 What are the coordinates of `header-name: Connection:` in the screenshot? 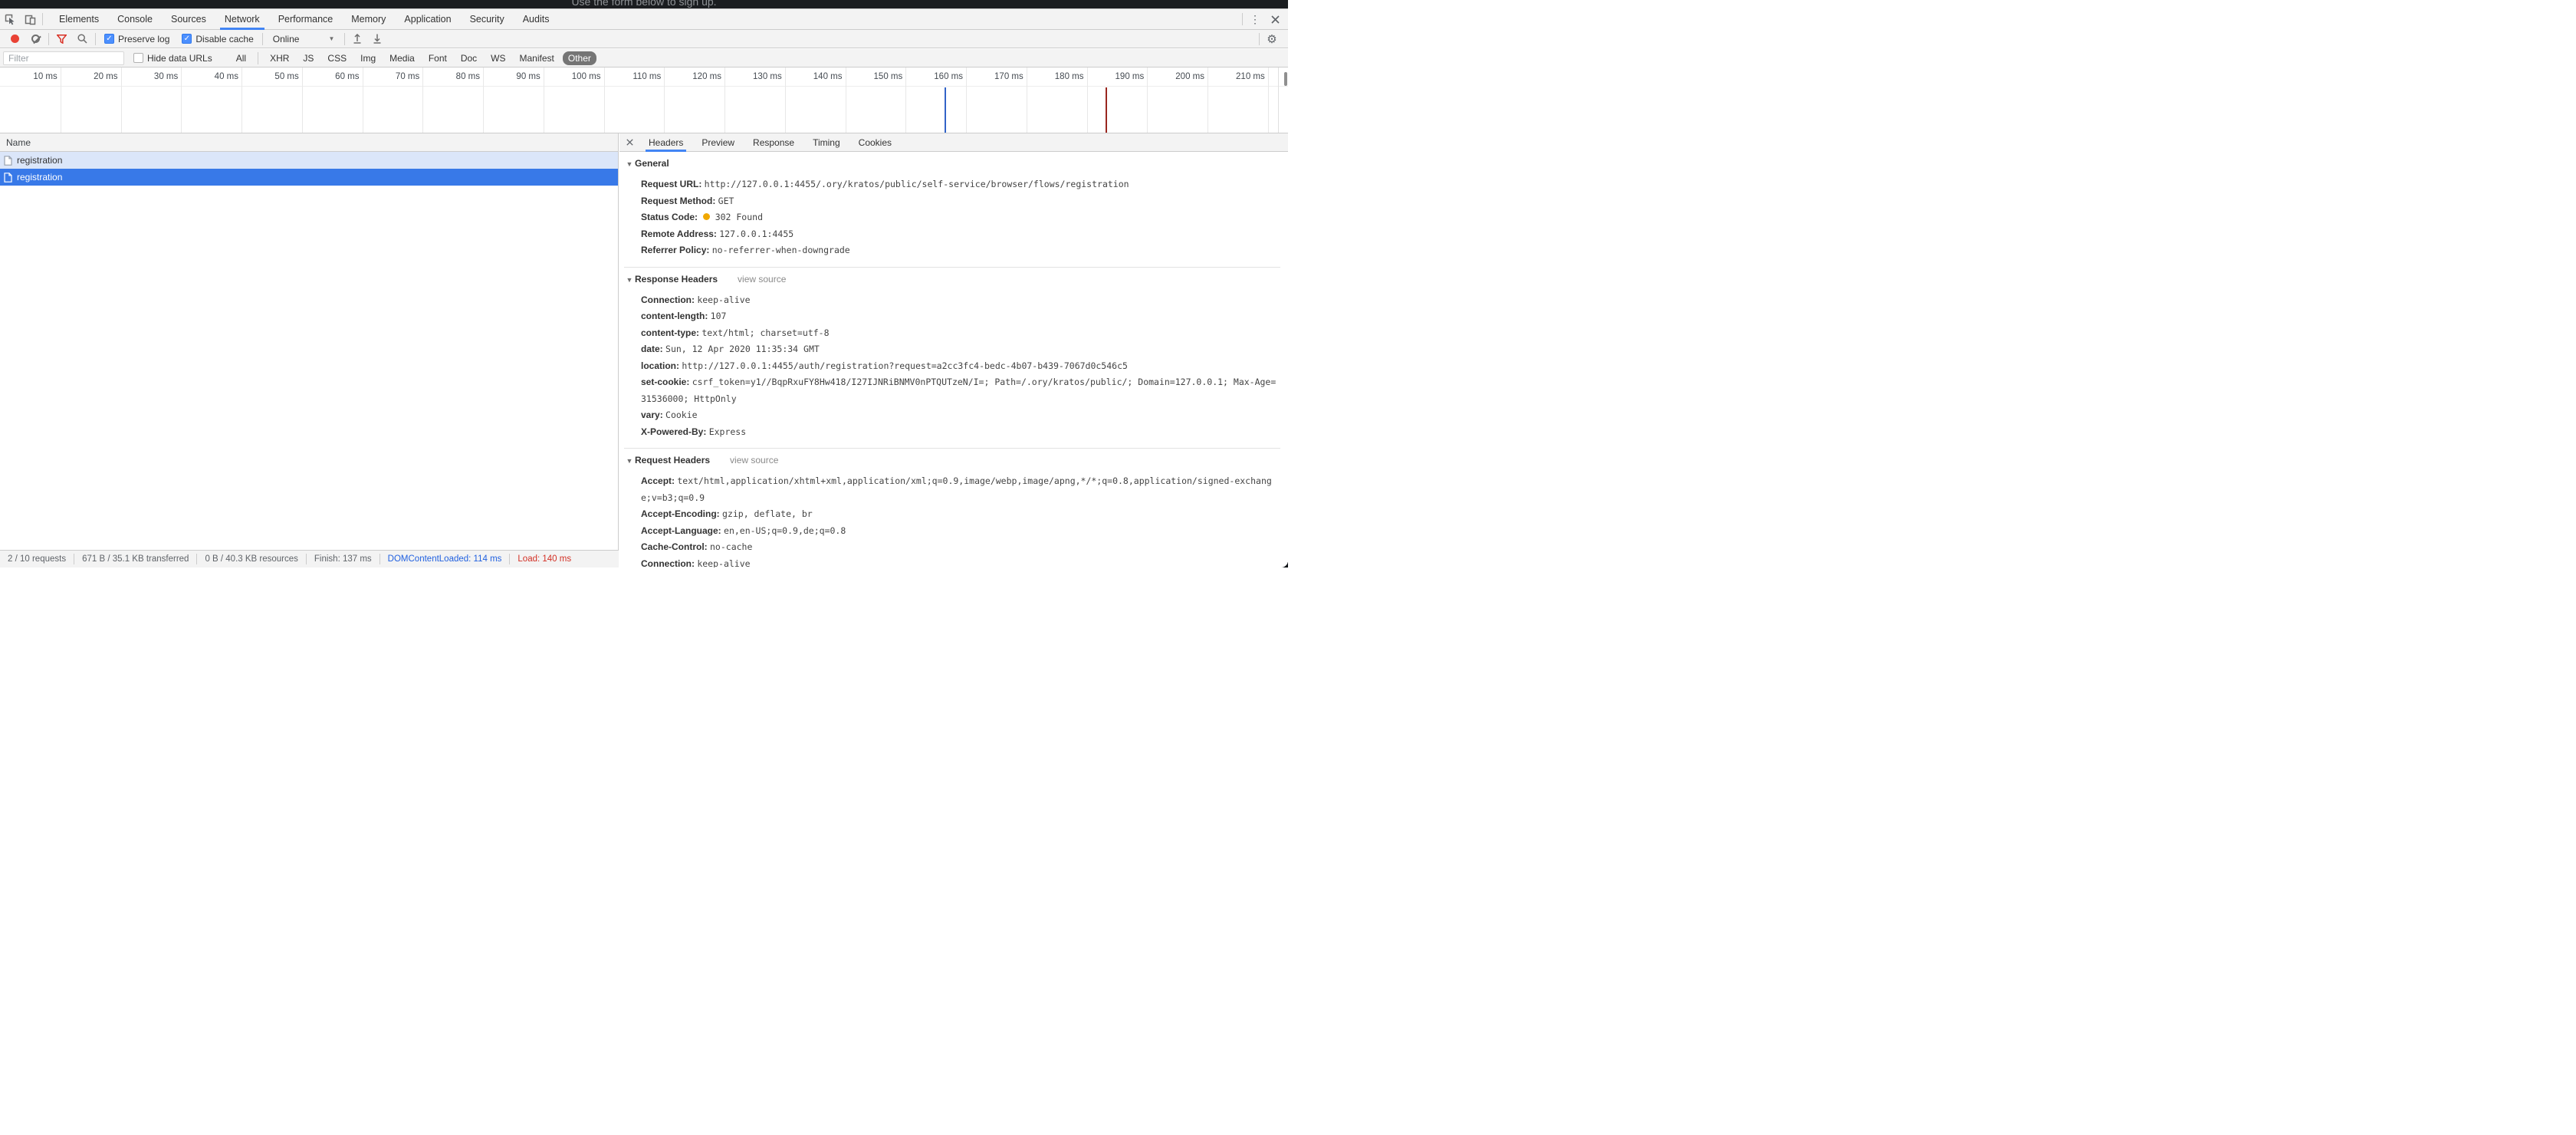 It's located at (669, 563).